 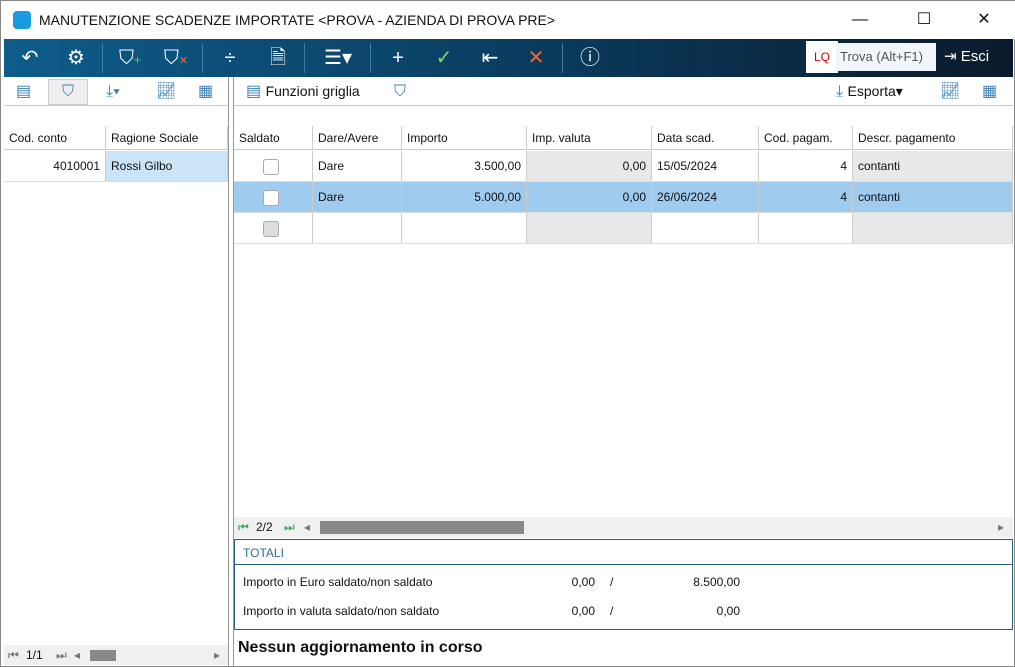 What do you see at coordinates (705, 166) in the screenshot?
I see `data-scad-cell: 15/05/2024` at bounding box center [705, 166].